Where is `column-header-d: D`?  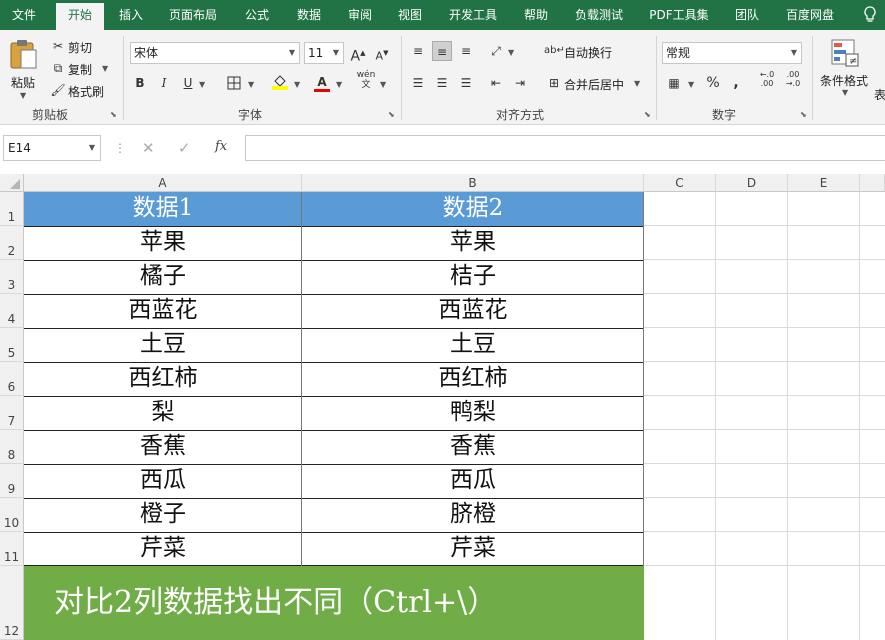 column-header-d: D is located at coordinates (752, 183).